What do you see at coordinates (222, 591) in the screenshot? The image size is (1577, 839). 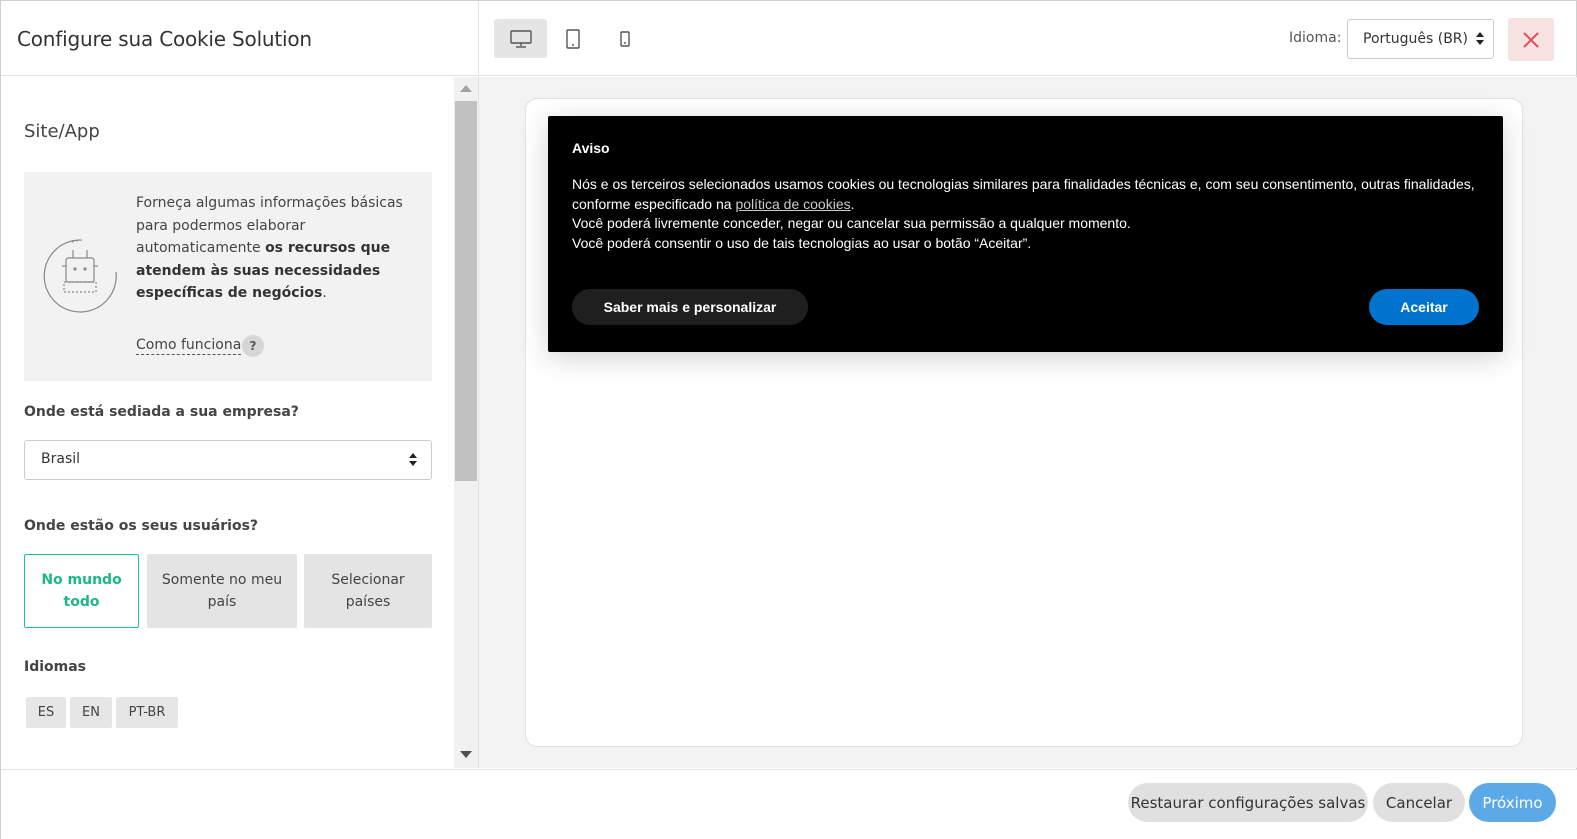 I see `option-my-country: Somente no meu país` at bounding box center [222, 591].